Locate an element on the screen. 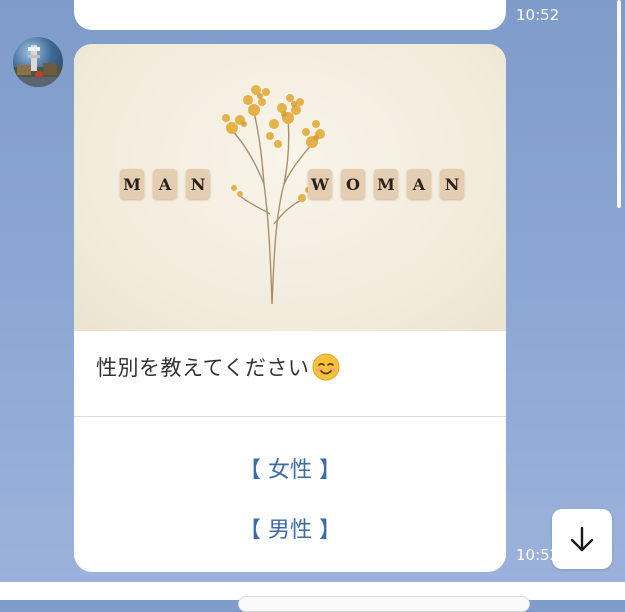 The height and width of the screenshot is (612, 625). avatar is located at coordinates (38, 62).